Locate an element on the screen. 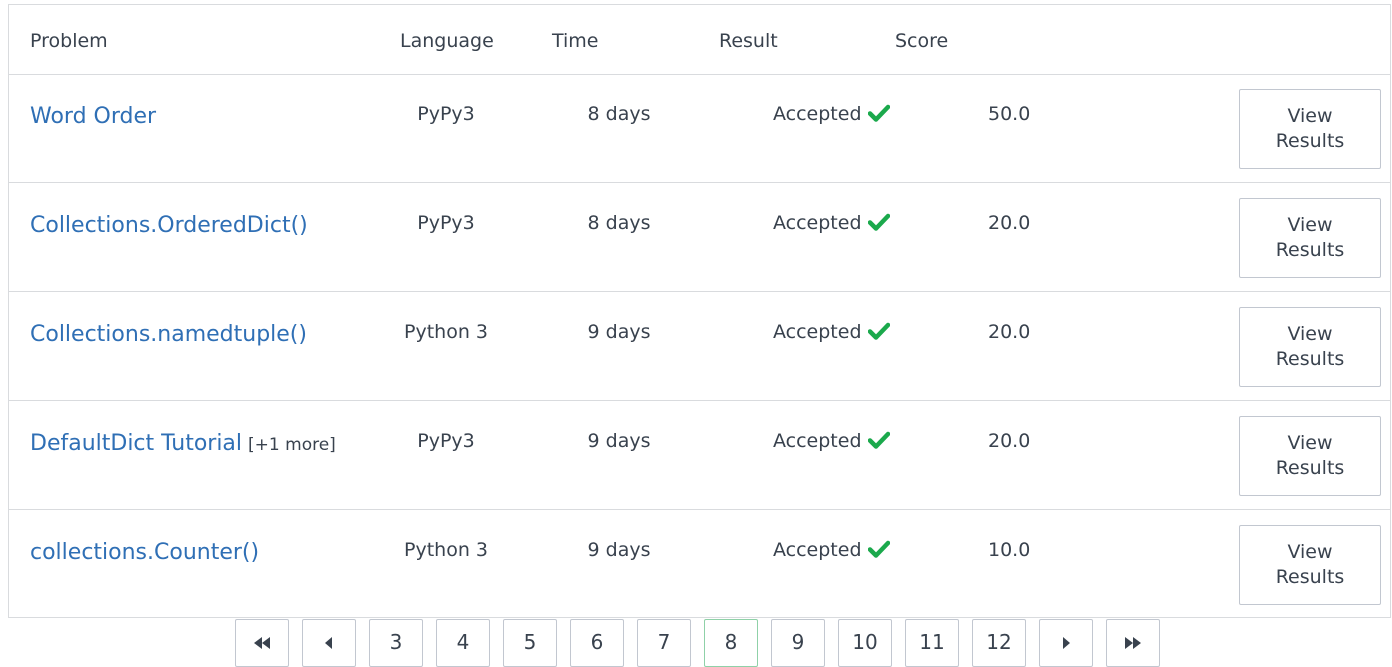 This screenshot has height=667, width=1392. more-tracks-label: [+1 more] is located at coordinates (292, 445).